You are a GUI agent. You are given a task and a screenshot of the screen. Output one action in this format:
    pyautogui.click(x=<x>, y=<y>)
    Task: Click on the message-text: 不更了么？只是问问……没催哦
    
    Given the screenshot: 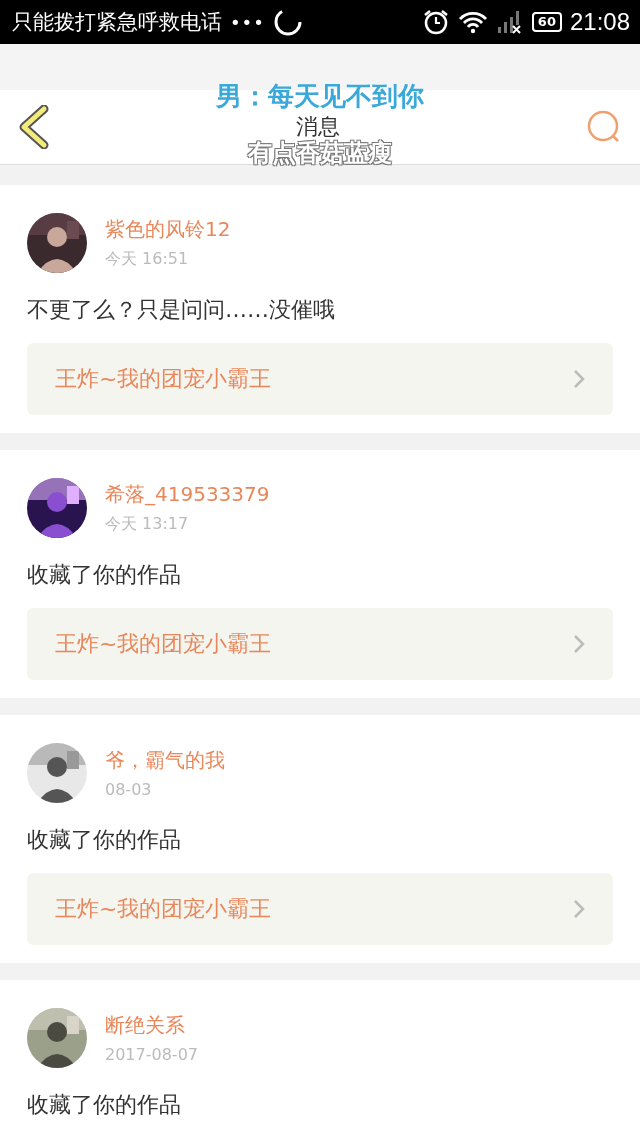 What is the action you would take?
    pyautogui.click(x=181, y=310)
    